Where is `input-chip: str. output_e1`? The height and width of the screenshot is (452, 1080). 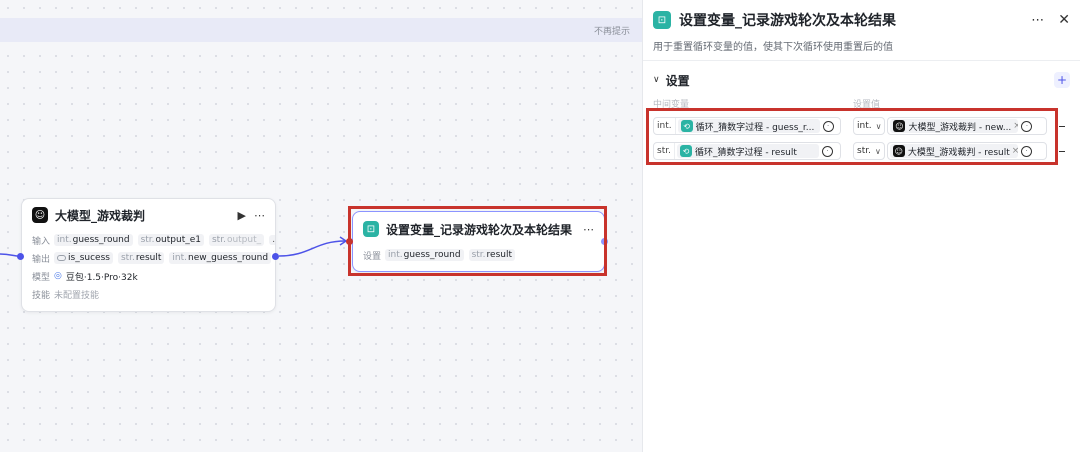
input-chip: str. output_e1 is located at coordinates (170, 240).